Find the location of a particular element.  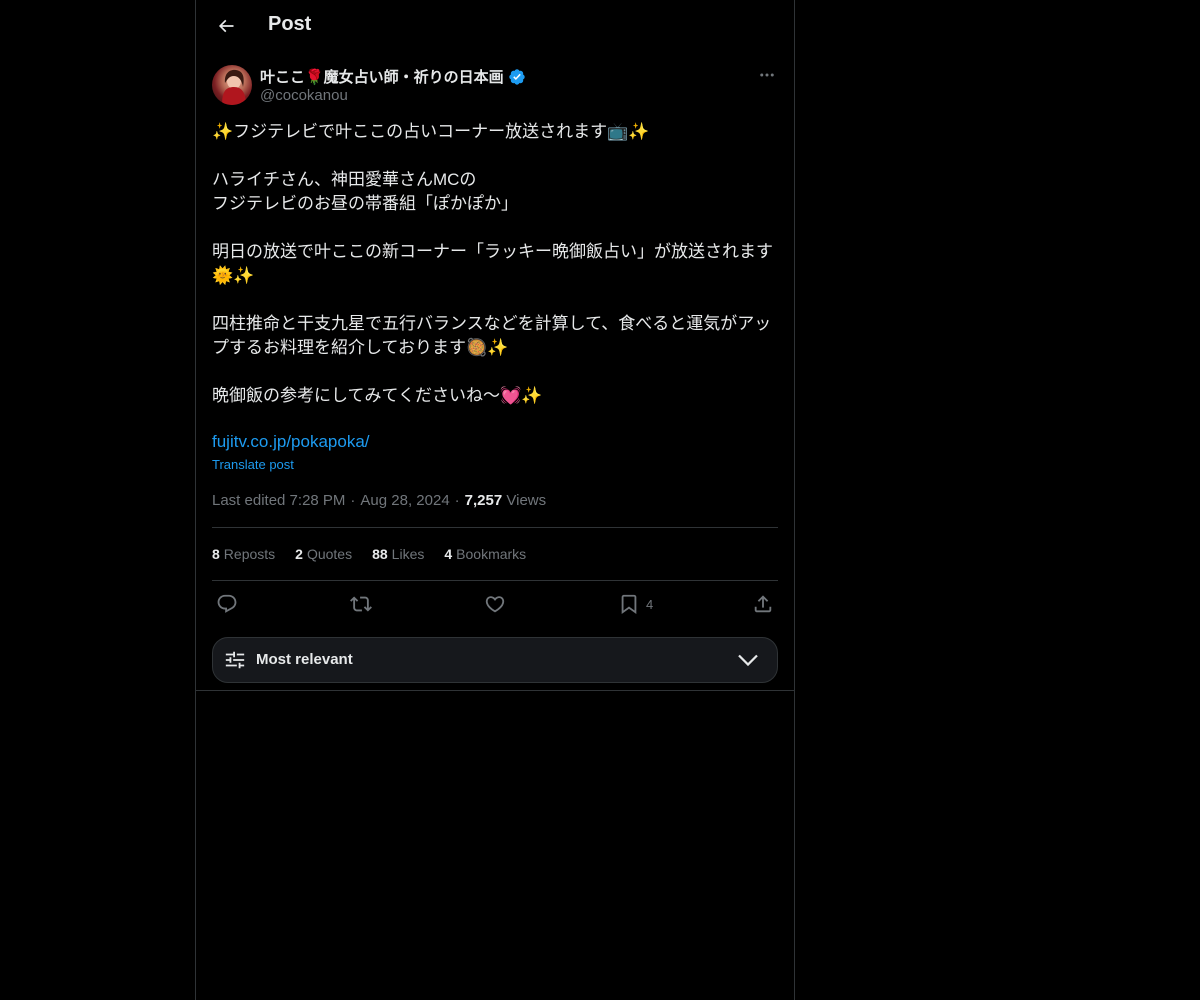

back-button is located at coordinates (226, 26).